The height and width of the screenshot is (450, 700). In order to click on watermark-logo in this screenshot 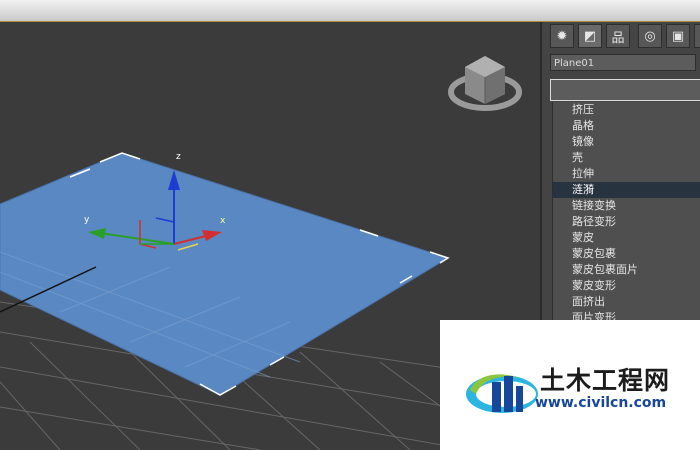, I will do `click(502, 393)`.